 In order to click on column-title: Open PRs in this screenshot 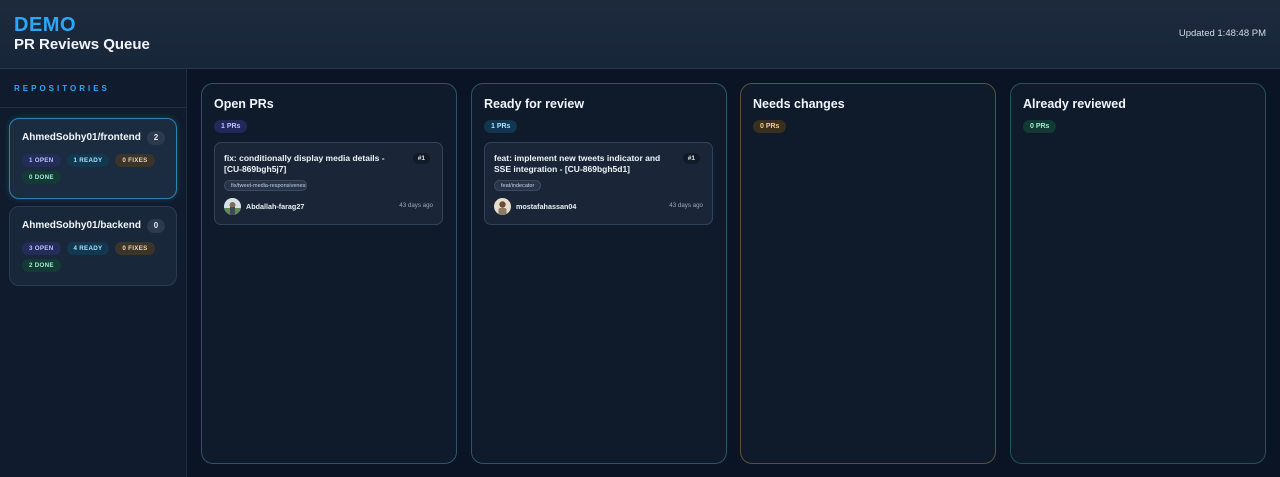, I will do `click(244, 104)`.